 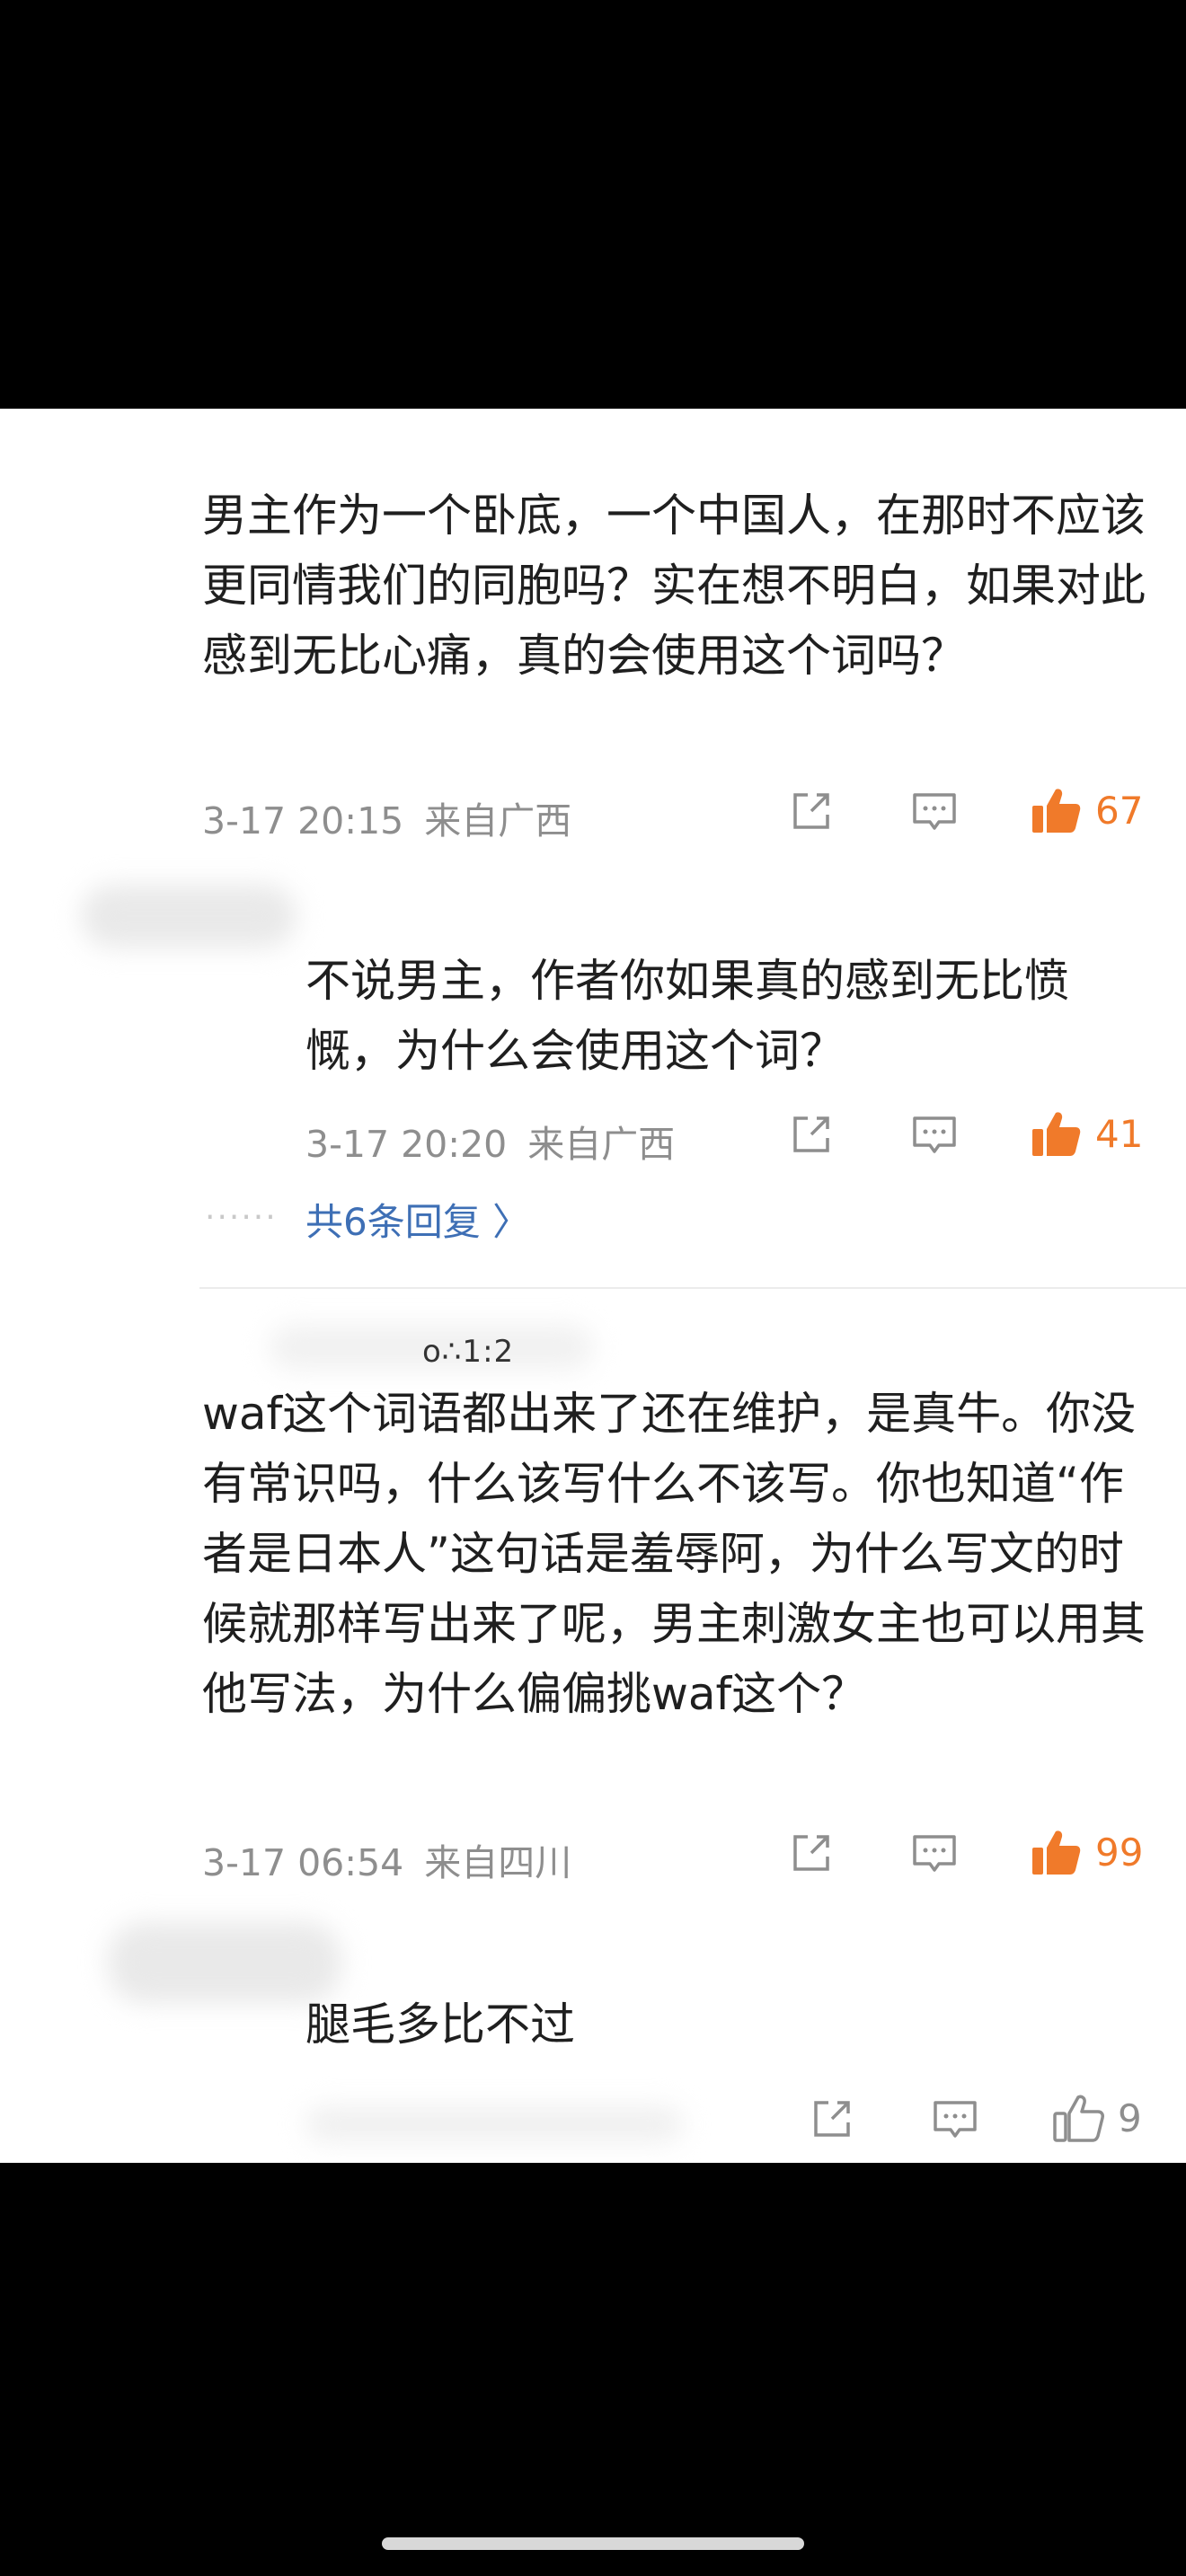 I want to click on comment-1-share-button, so click(x=811, y=811).